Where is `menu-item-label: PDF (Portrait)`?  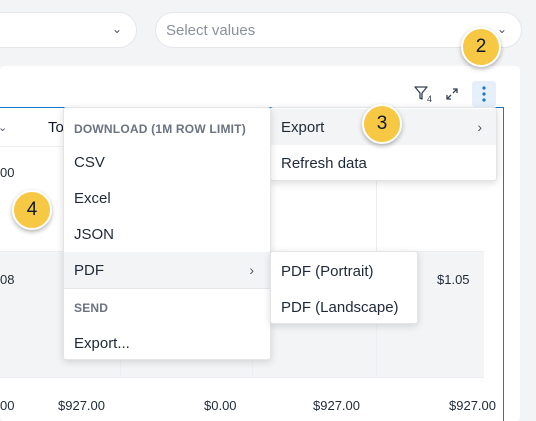 menu-item-label: PDF (Portrait) is located at coordinates (327, 271).